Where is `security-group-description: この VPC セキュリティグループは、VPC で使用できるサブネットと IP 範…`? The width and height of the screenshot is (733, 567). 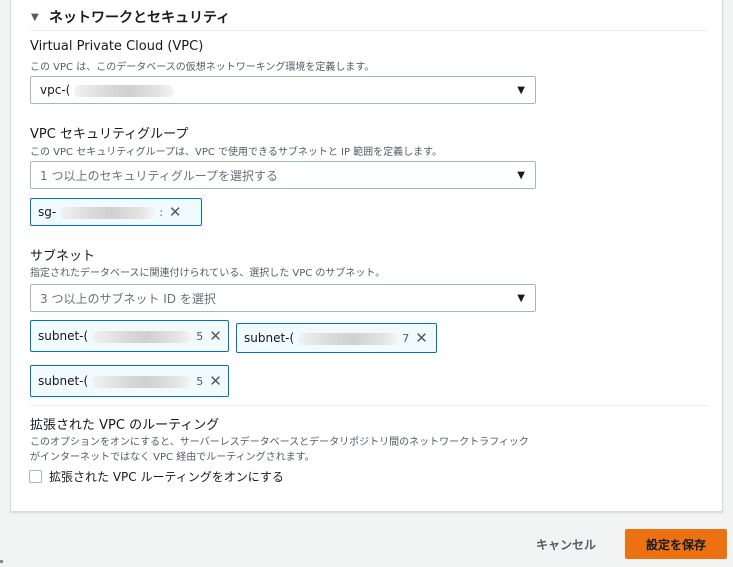 security-group-description: この VPC セキュリティグループは、VPC で使用できるサブネットと IP 範… is located at coordinates (236, 152).